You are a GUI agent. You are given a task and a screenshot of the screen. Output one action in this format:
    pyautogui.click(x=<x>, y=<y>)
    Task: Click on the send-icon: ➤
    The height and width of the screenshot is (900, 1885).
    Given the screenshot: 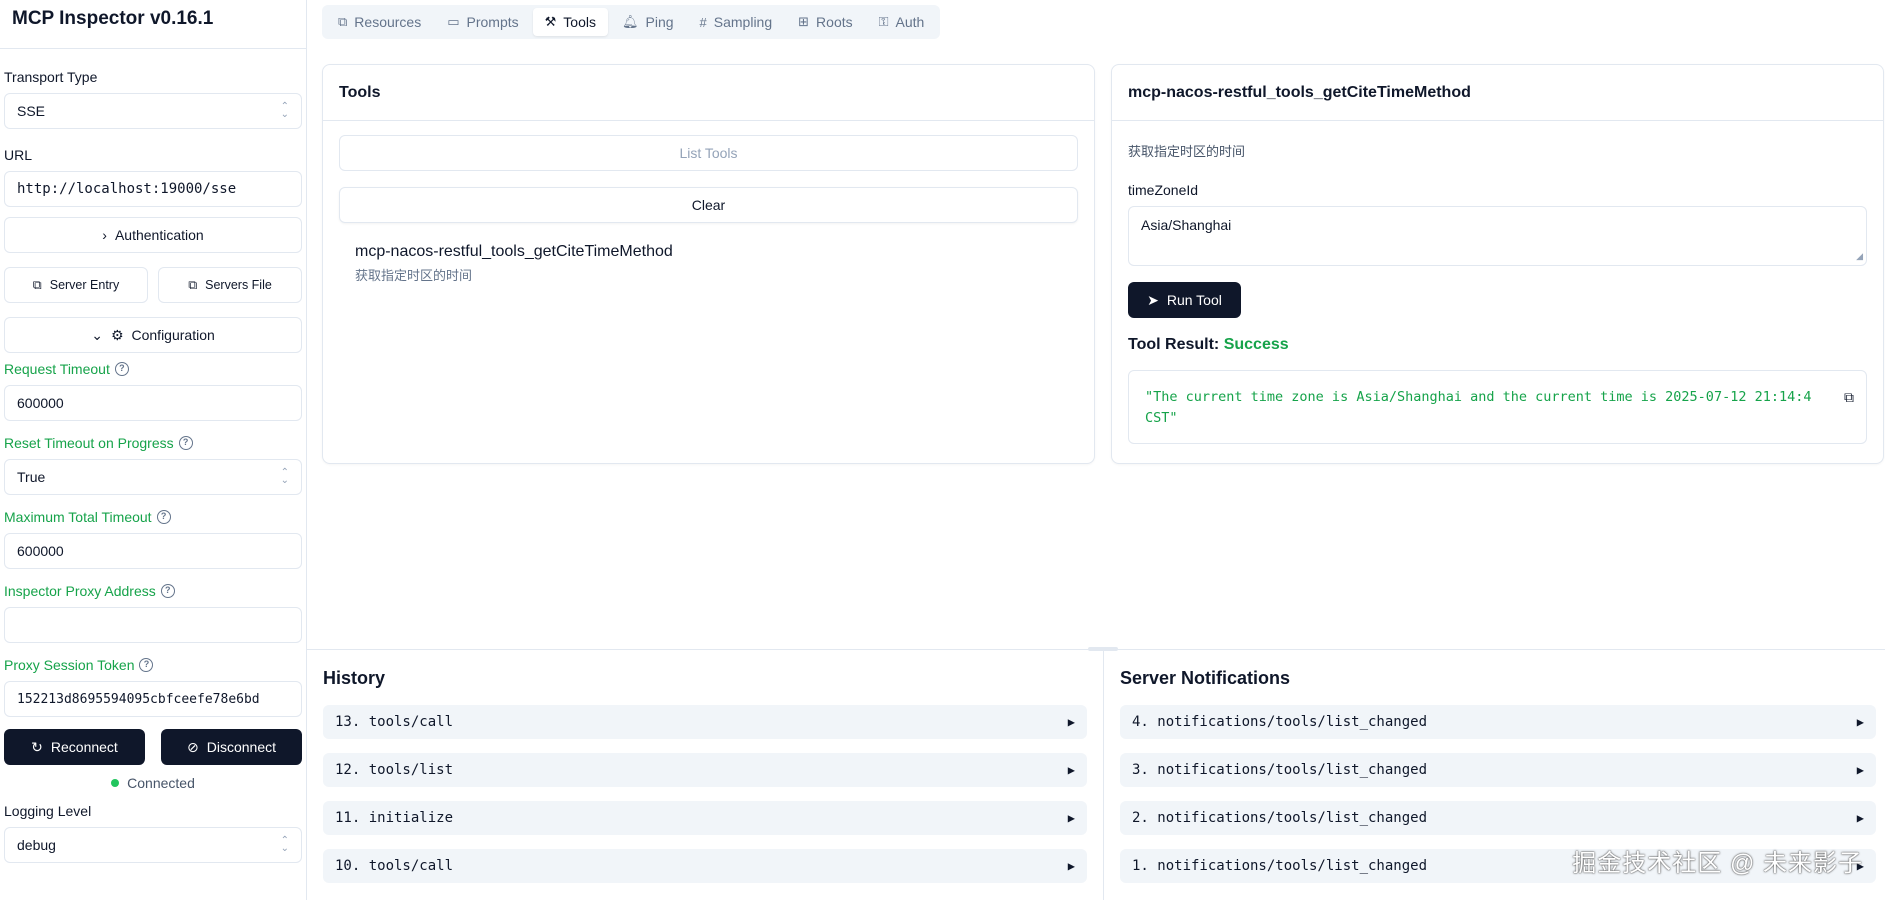 What is the action you would take?
    pyautogui.click(x=1153, y=299)
    